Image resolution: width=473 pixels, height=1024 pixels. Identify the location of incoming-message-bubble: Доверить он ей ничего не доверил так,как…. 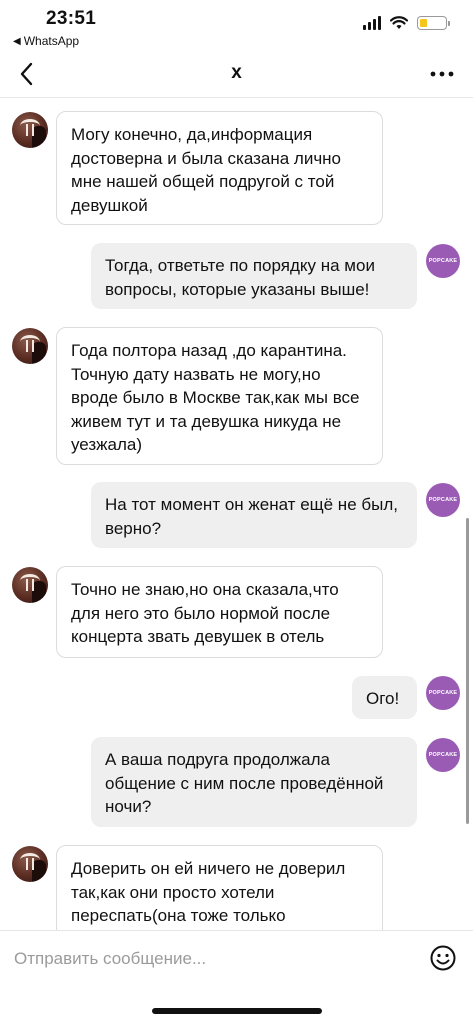
(219, 887).